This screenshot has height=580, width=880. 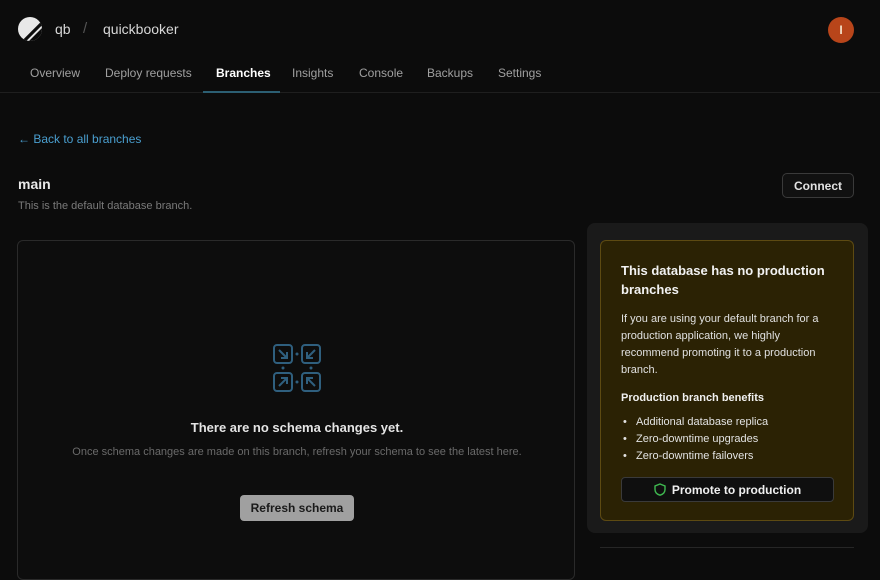 What do you see at coordinates (297, 368) in the screenshot?
I see `schema-diagram-icon` at bounding box center [297, 368].